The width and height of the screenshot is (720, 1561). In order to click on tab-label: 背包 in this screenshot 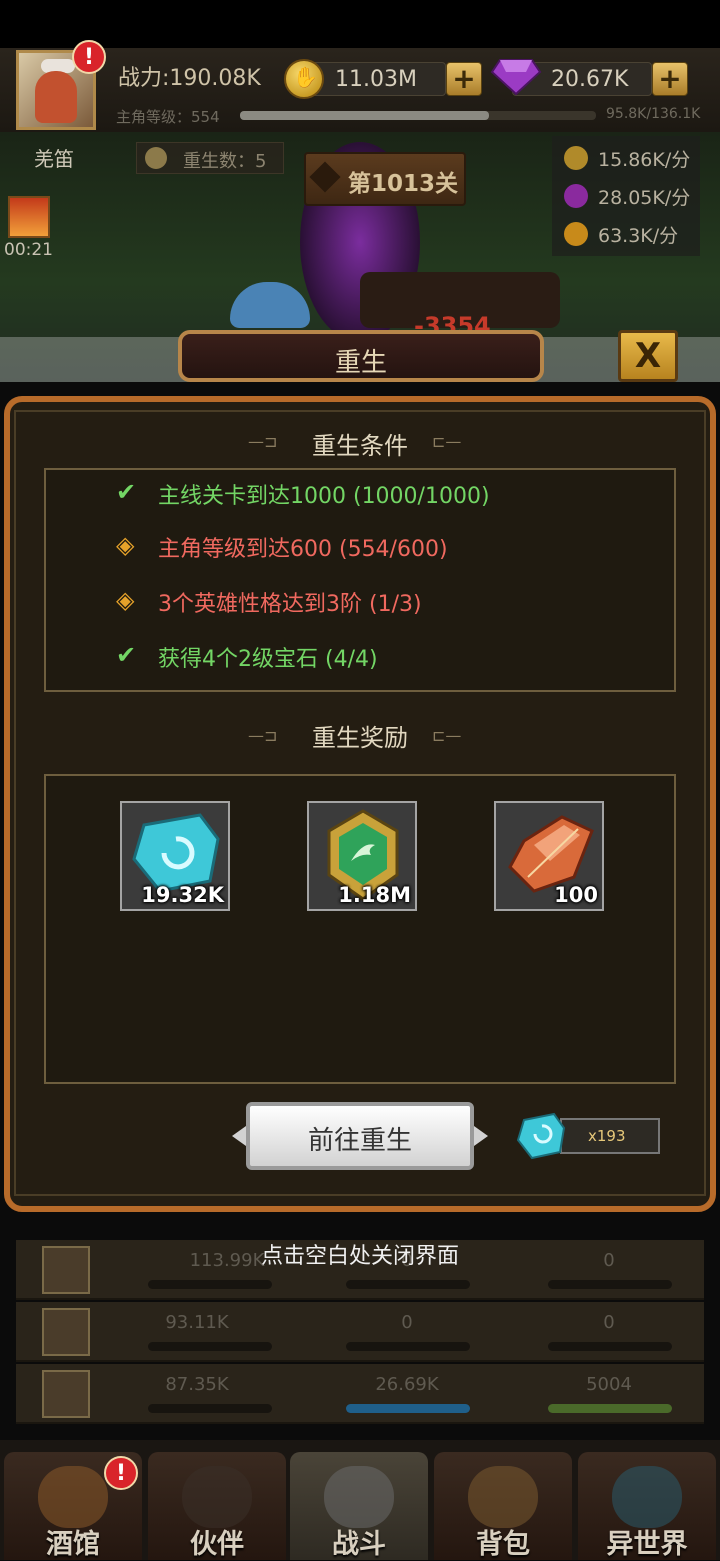, I will do `click(503, 1544)`.